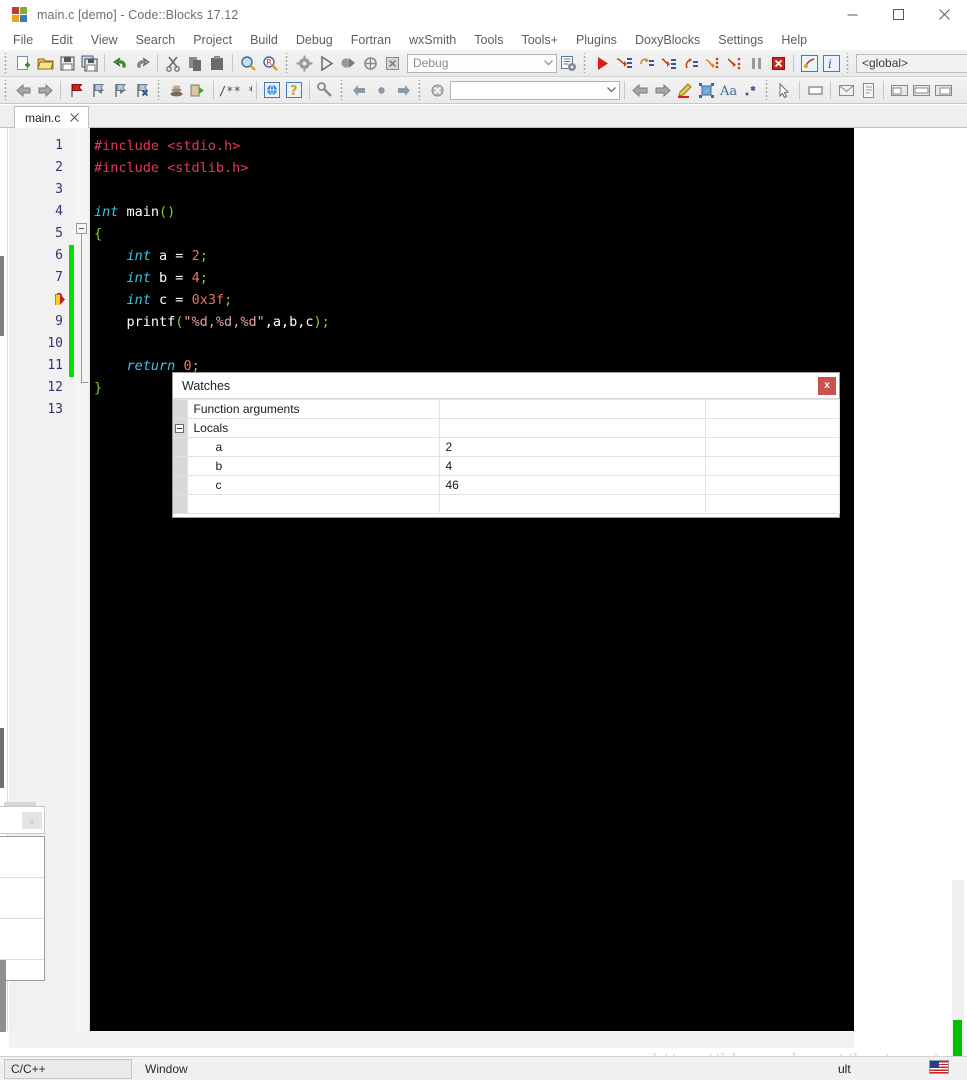  What do you see at coordinates (248, 63) in the screenshot?
I see `find-icon` at bounding box center [248, 63].